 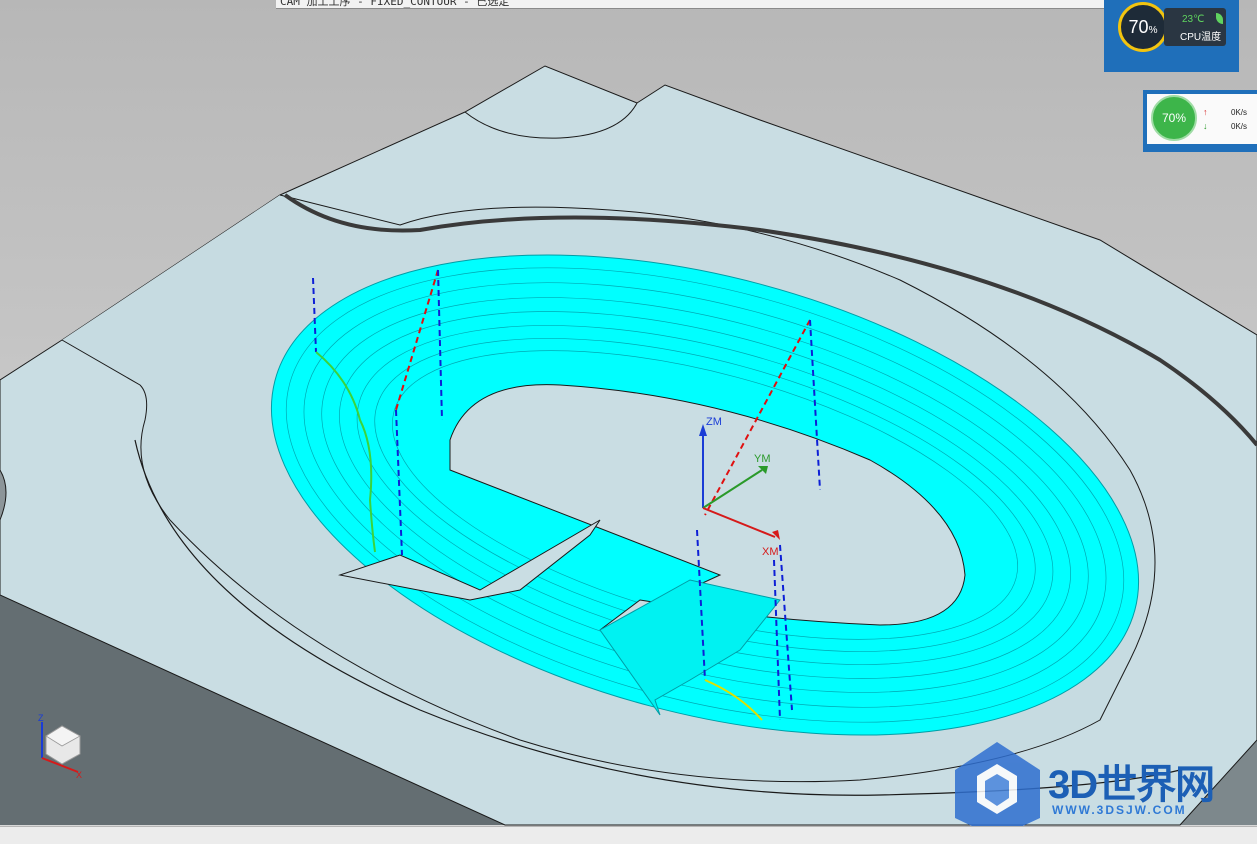 I want to click on leaf-icon, so click(x=1219, y=18).